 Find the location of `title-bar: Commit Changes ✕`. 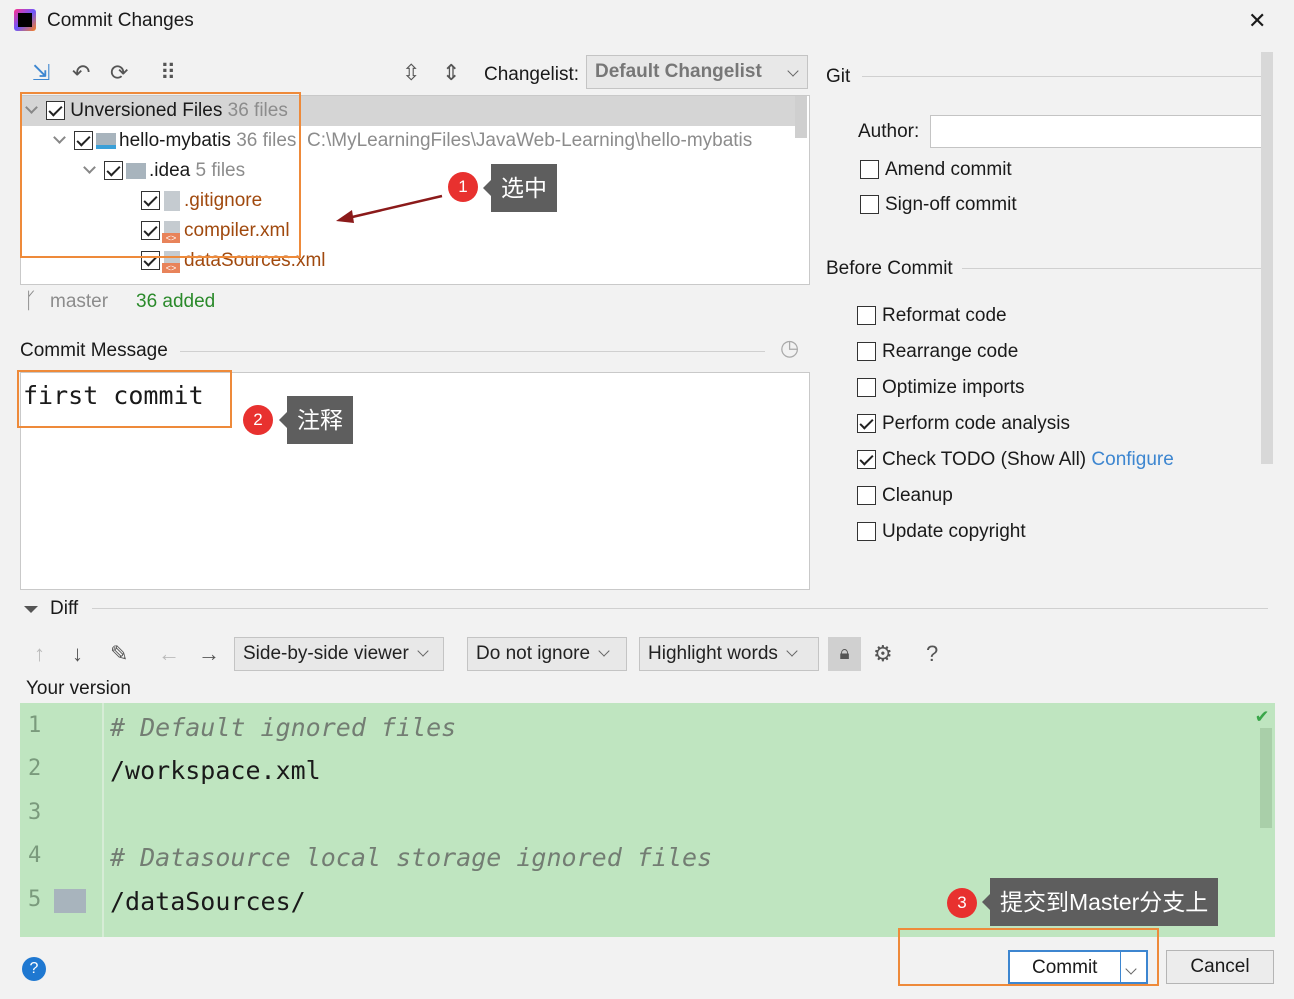

title-bar: Commit Changes ✕ is located at coordinates (647, 21).